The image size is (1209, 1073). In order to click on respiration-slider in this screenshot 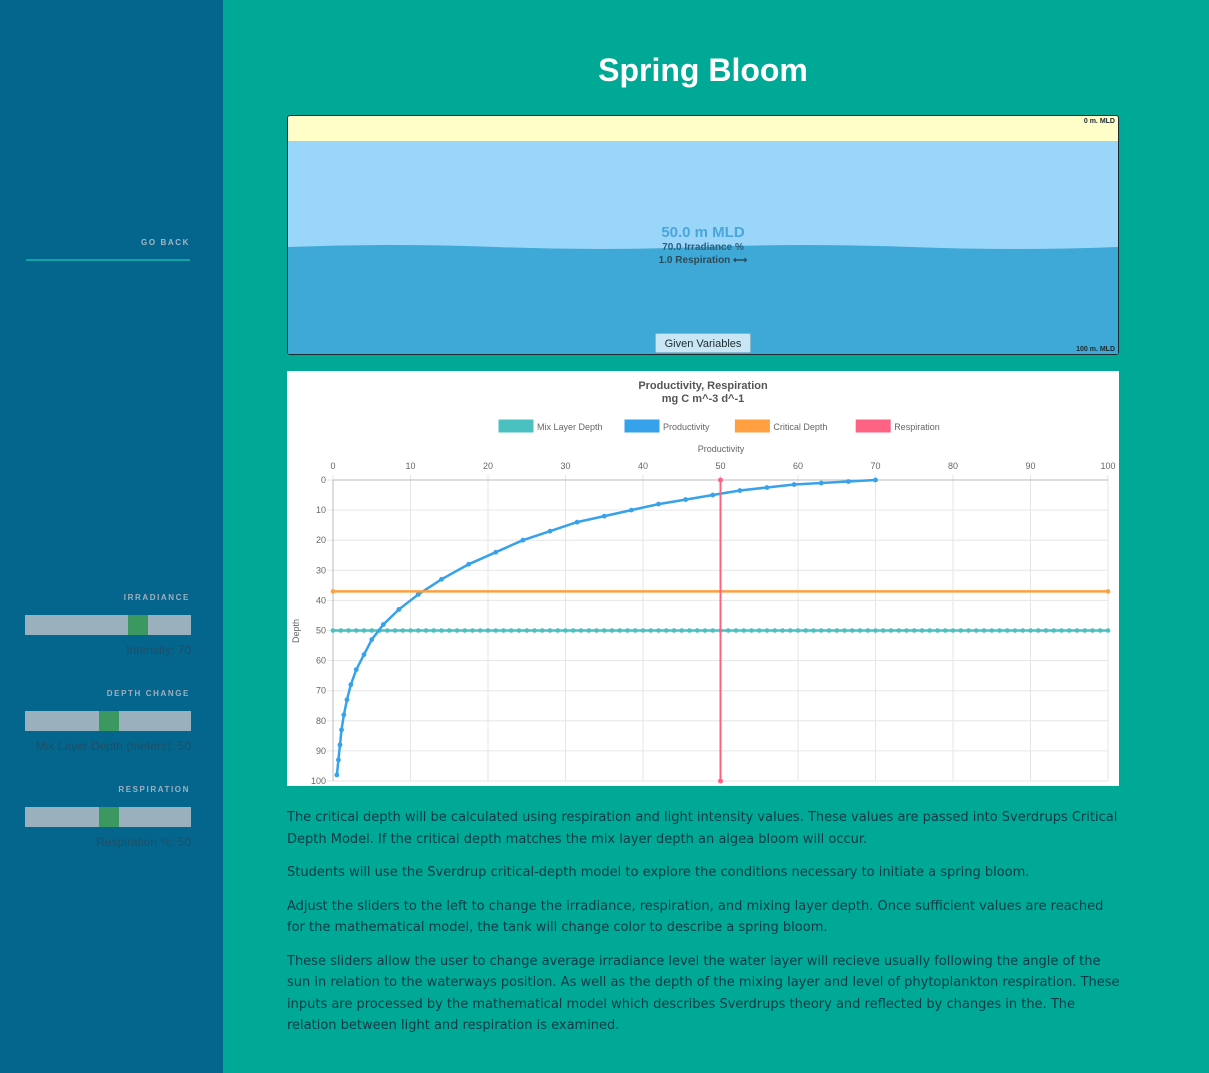, I will do `click(108, 817)`.